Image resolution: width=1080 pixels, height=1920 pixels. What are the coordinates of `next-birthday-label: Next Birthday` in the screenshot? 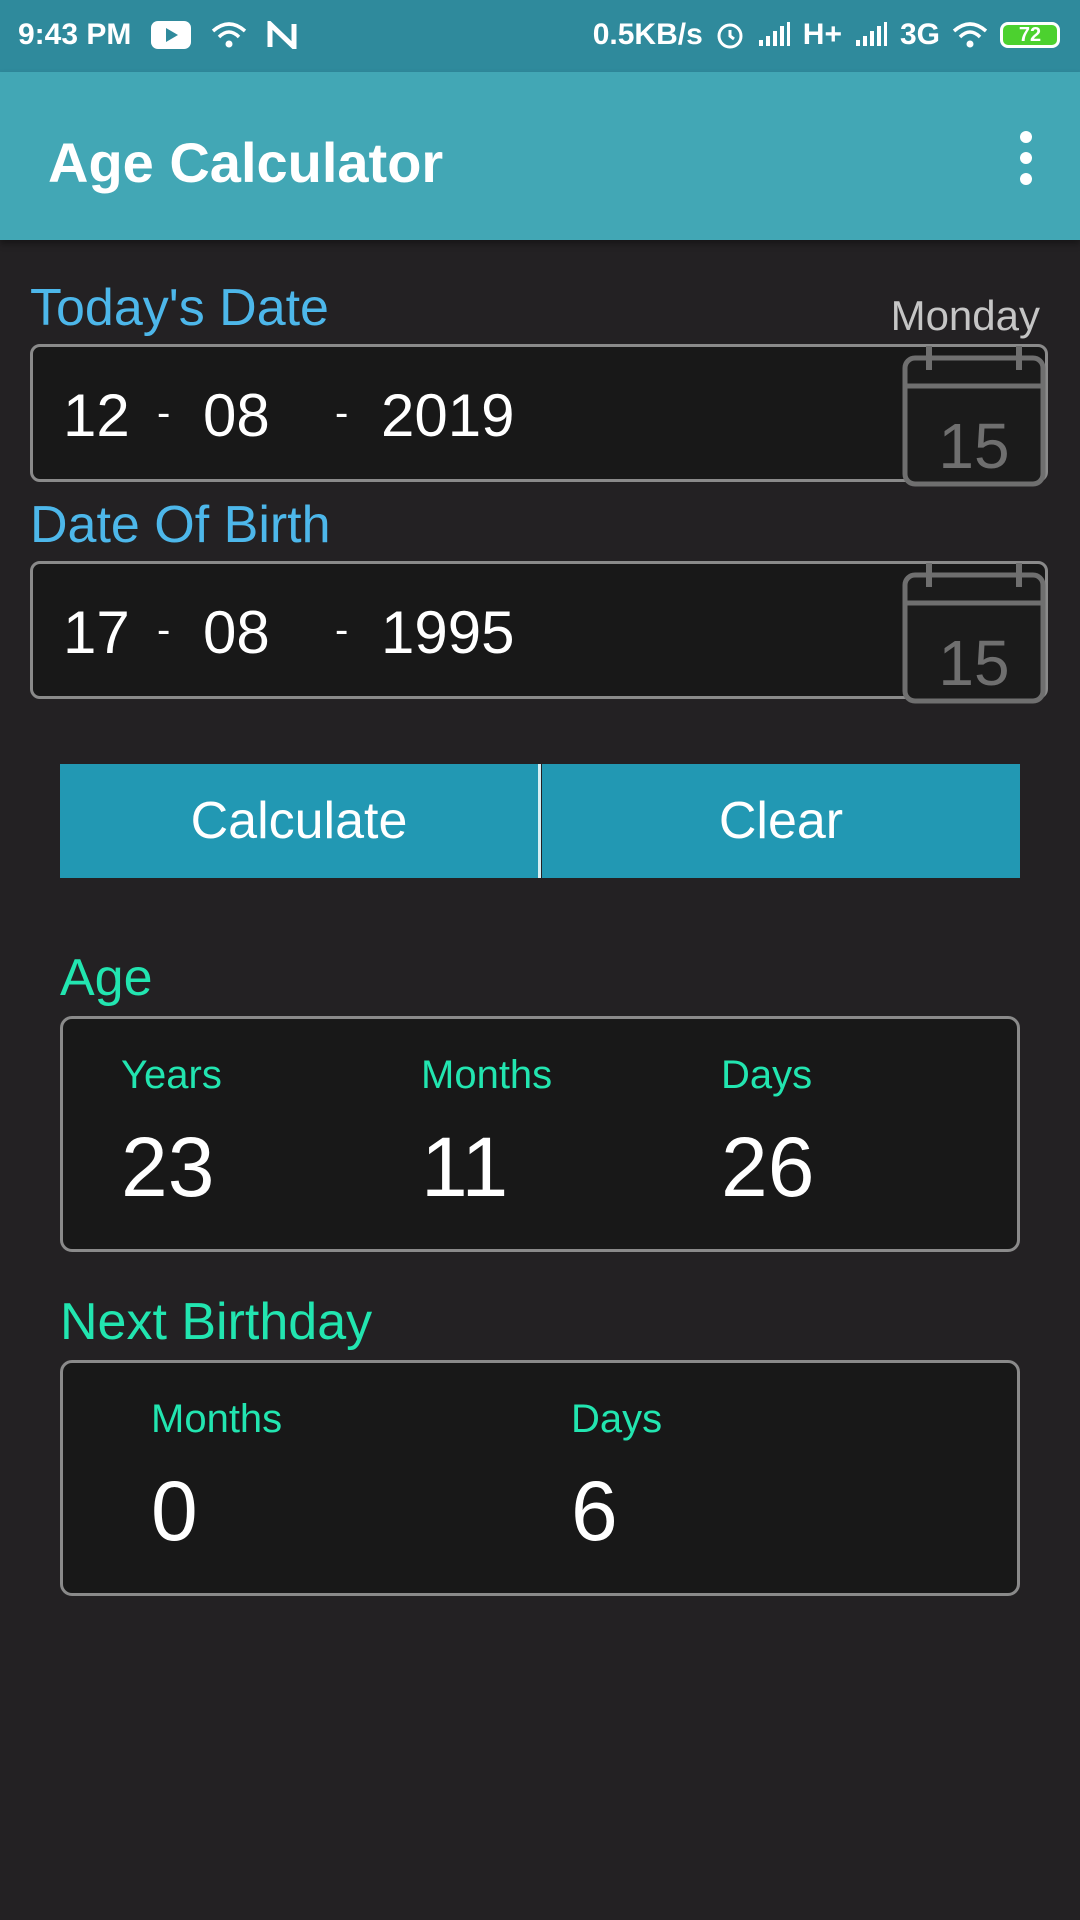 It's located at (216, 1322).